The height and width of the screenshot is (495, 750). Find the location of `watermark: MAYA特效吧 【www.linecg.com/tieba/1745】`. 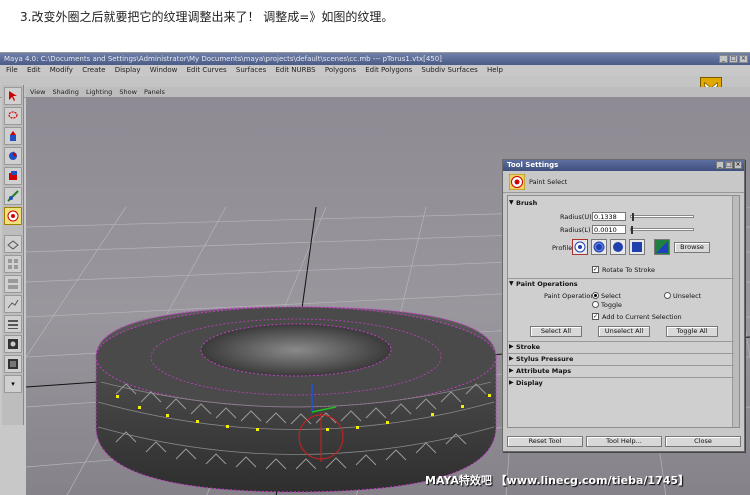

watermark: MAYA特效吧 【www.linecg.com/tieba/1745】 is located at coordinates (557, 480).